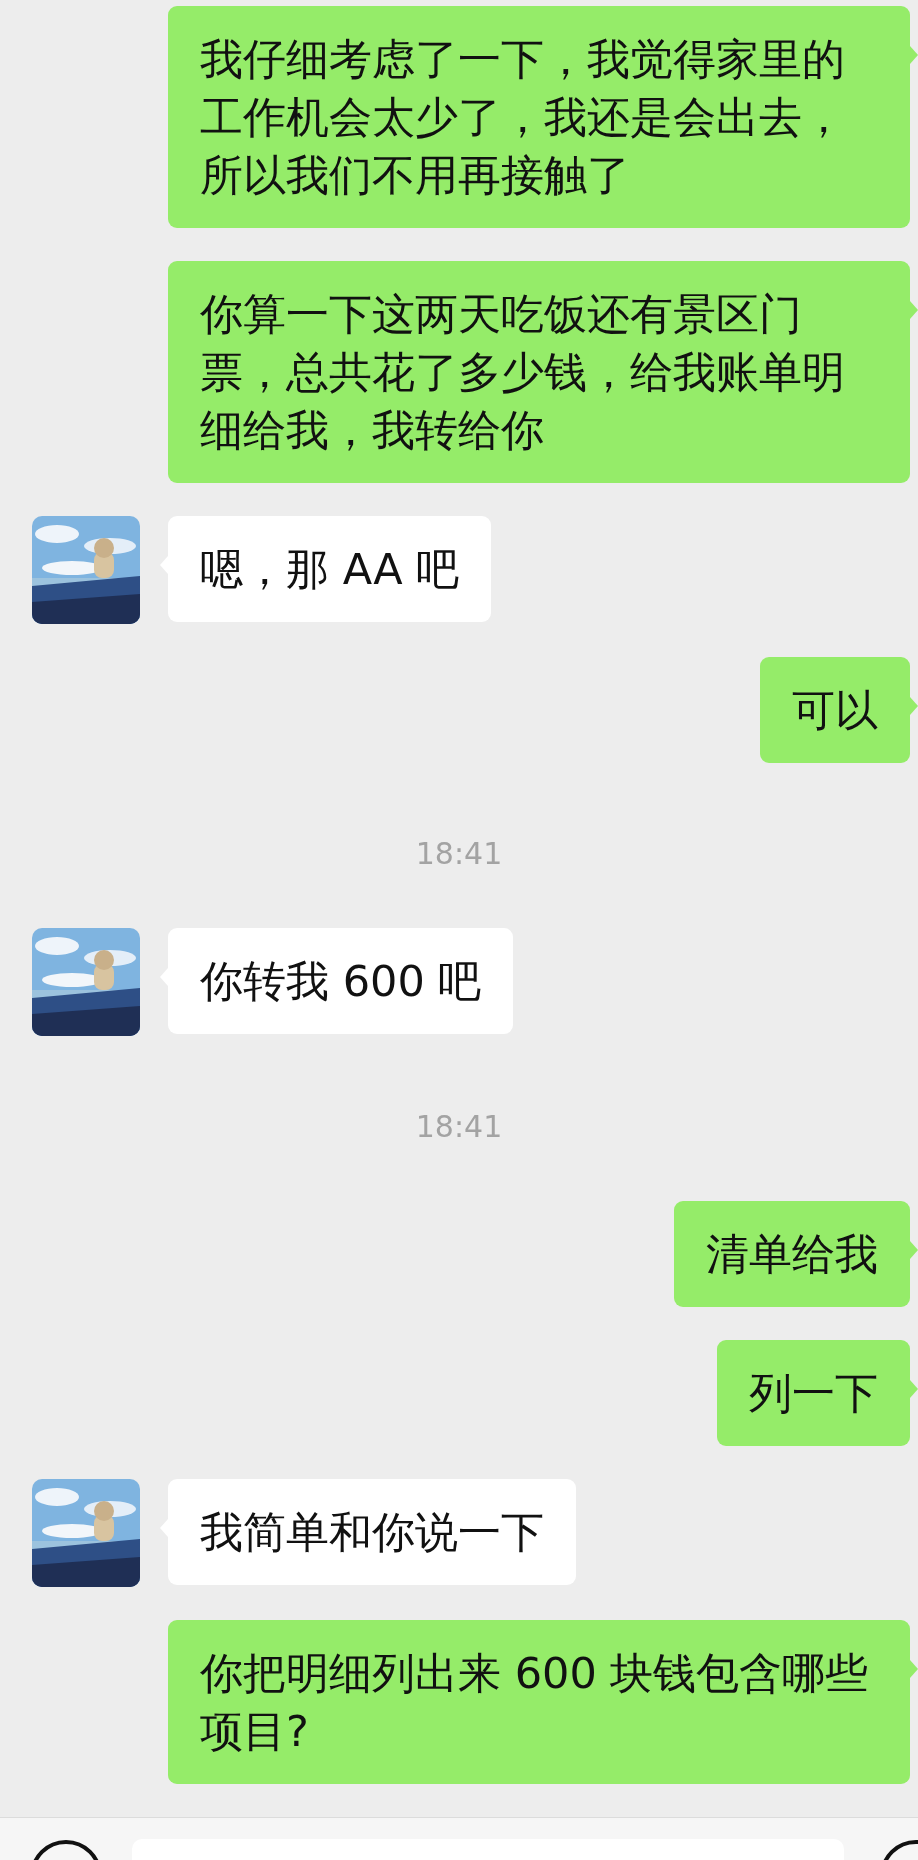 This screenshot has height=1860, width=918. Describe the element at coordinates (539, 117) in the screenshot. I see `message-bubble: 我仔细考虑了一下，我觉得家里的工作机会太少了，我还是会出去，所以我们不用再接触了` at that location.